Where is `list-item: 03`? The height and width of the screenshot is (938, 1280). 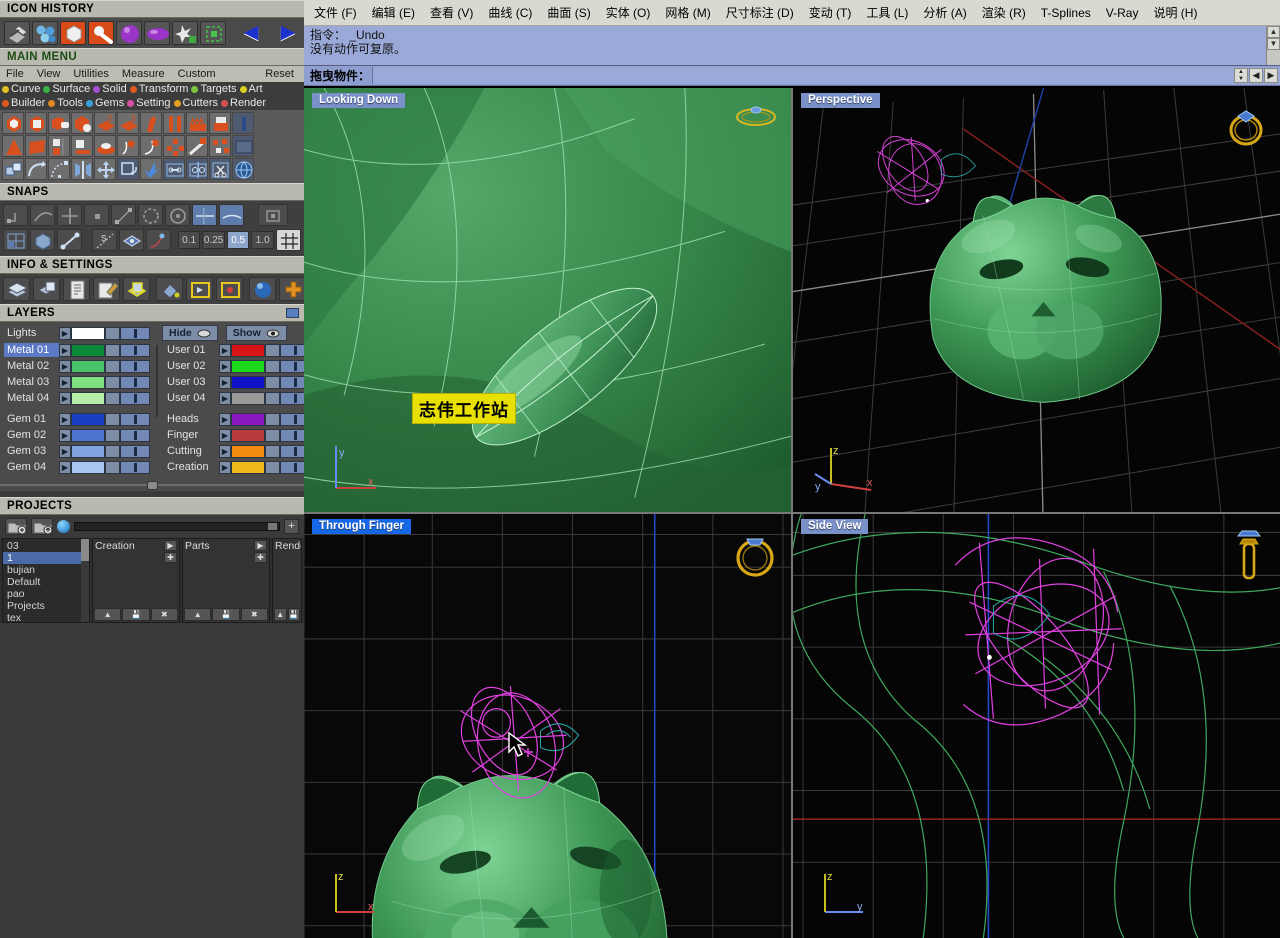 list-item: 03 is located at coordinates (46, 546).